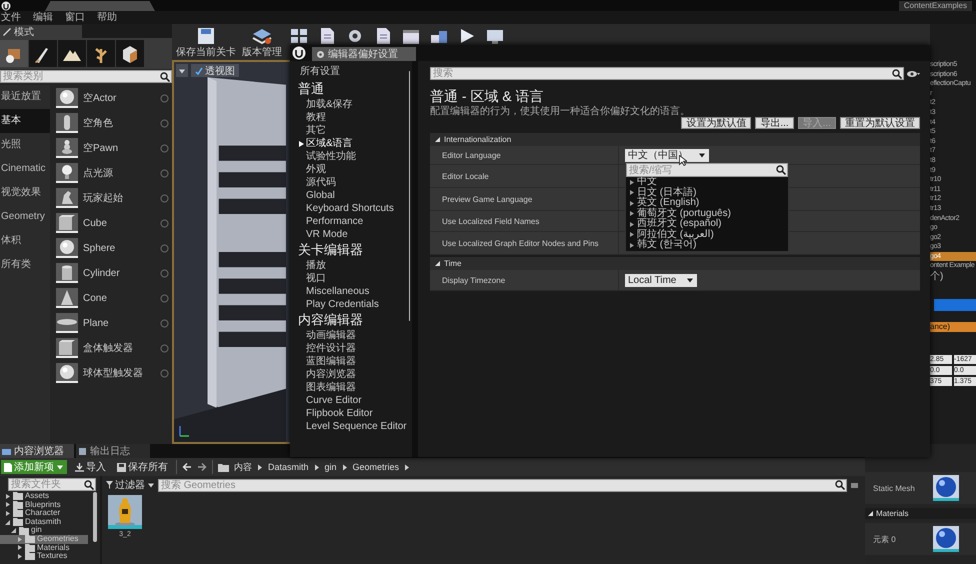 This screenshot has height=564, width=976. What do you see at coordinates (352, 221) in the screenshot?
I see `nav-link: Performance` at bounding box center [352, 221].